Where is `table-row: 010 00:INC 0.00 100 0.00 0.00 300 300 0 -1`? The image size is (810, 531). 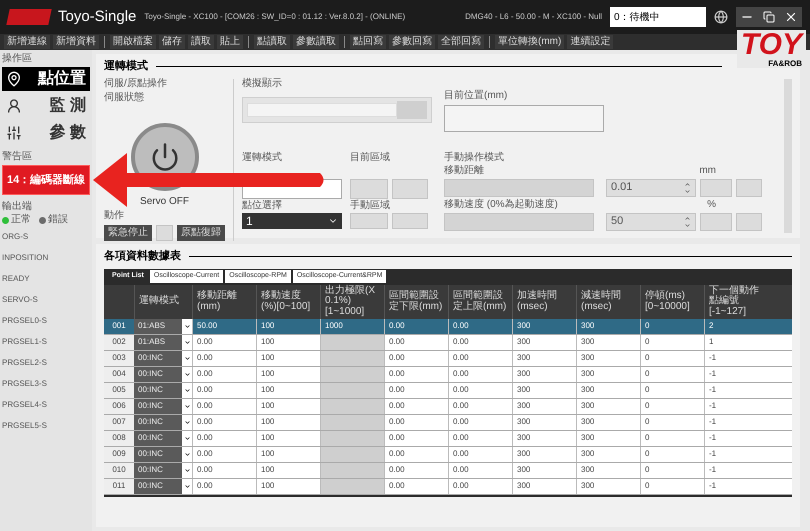
table-row: 010 00:INC 0.00 100 0.00 0.00 300 300 0 -1 is located at coordinates (448, 470).